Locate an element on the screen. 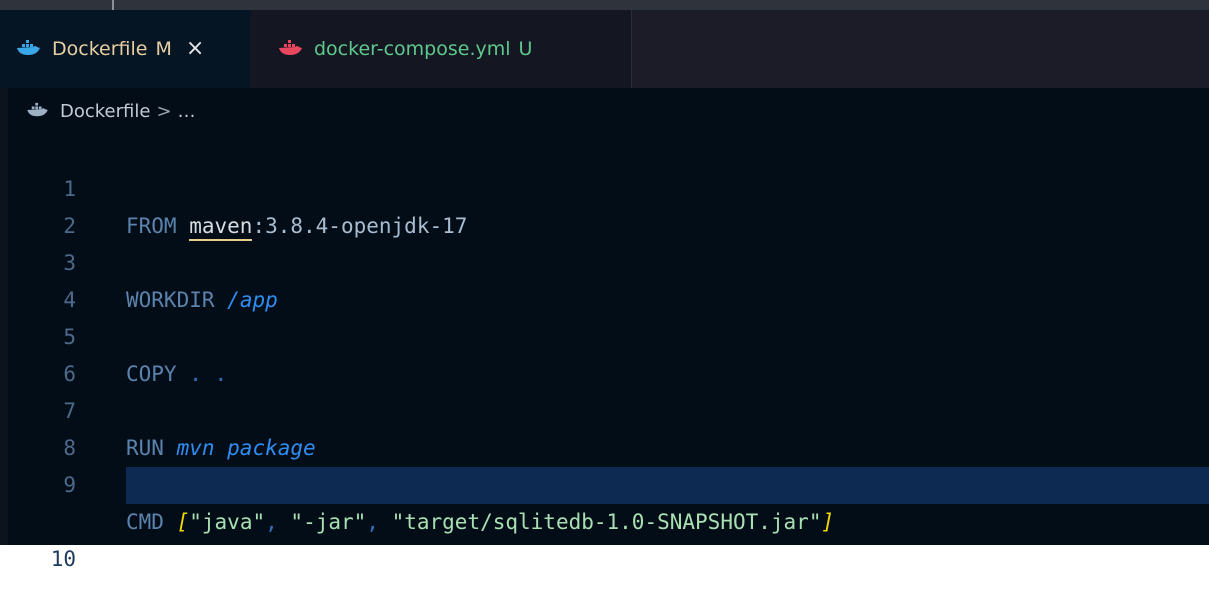  code-line-2: 2 is located at coordinates (604, 204).